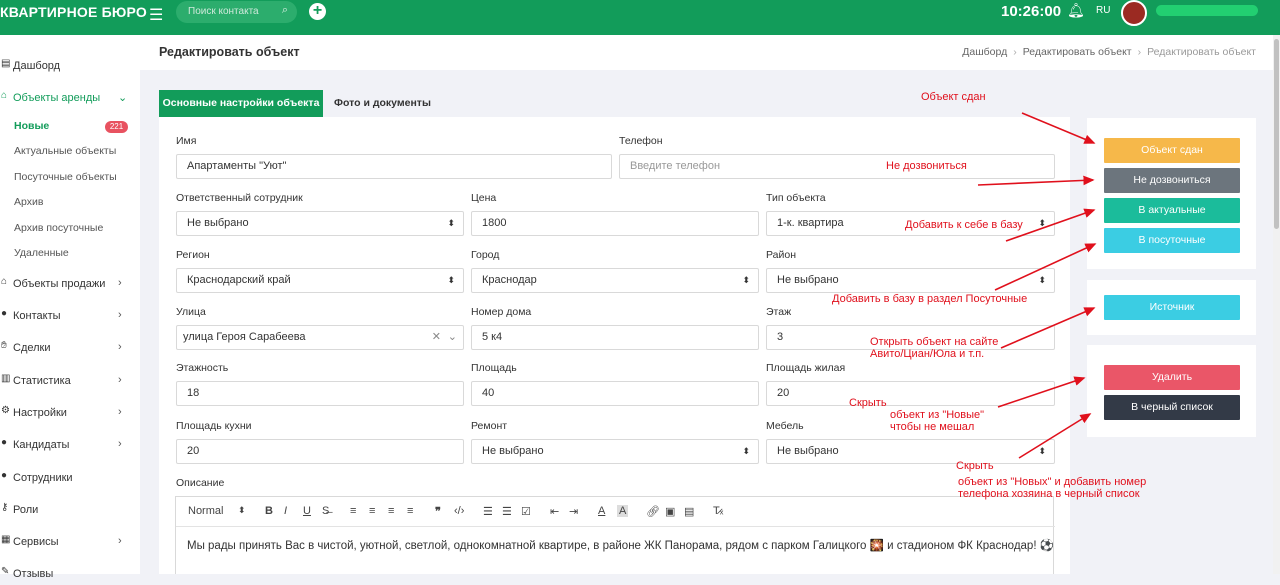 The height and width of the screenshot is (585, 1280). Describe the element at coordinates (1055, 436) in the screenshot. I see `arrow-blacklist` at that location.